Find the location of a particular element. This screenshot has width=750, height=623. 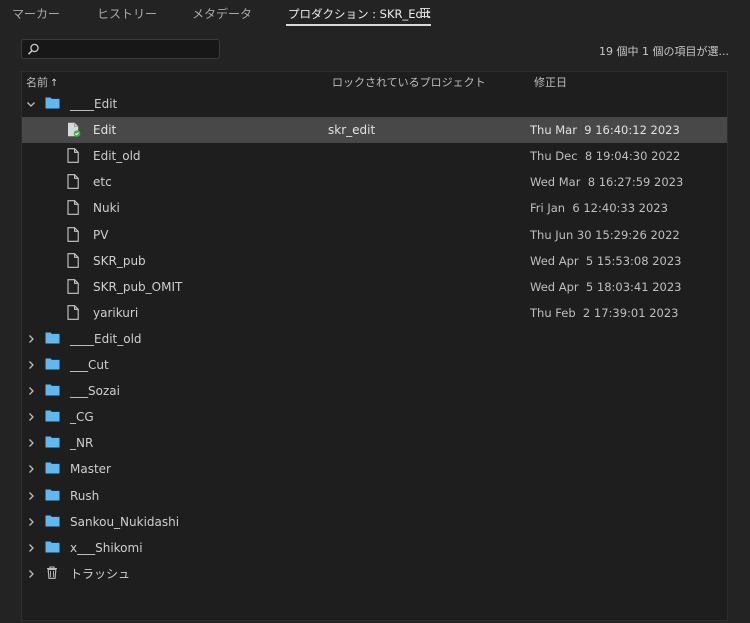

search-input is located at coordinates (120, 49).